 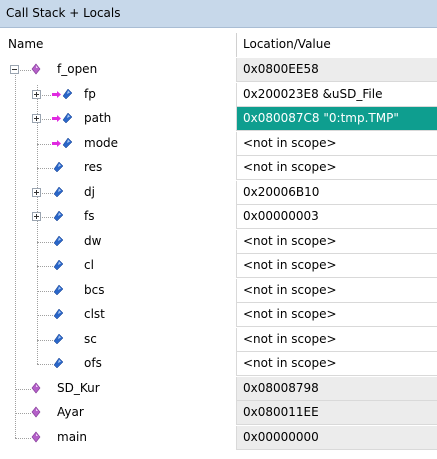 What do you see at coordinates (93, 240) in the screenshot?
I see `item-name: dw` at bounding box center [93, 240].